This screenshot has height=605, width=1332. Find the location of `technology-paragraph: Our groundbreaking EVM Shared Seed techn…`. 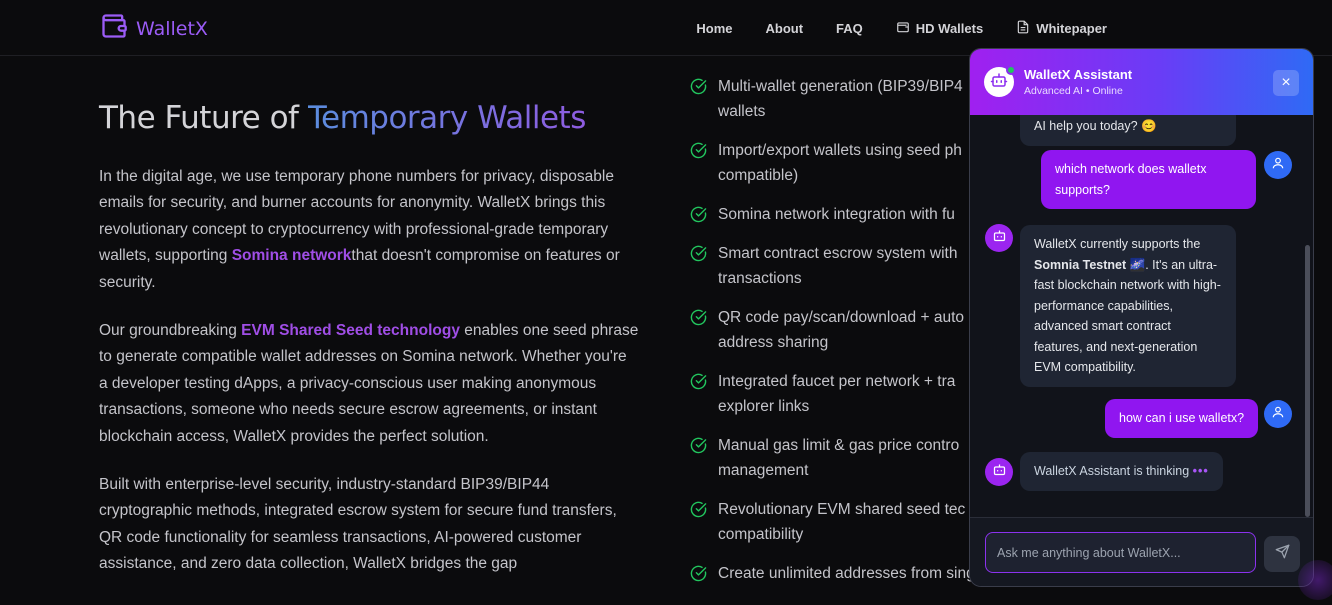

technology-paragraph: Our groundbreaking EVM Shared Seed techn… is located at coordinates (369, 384).